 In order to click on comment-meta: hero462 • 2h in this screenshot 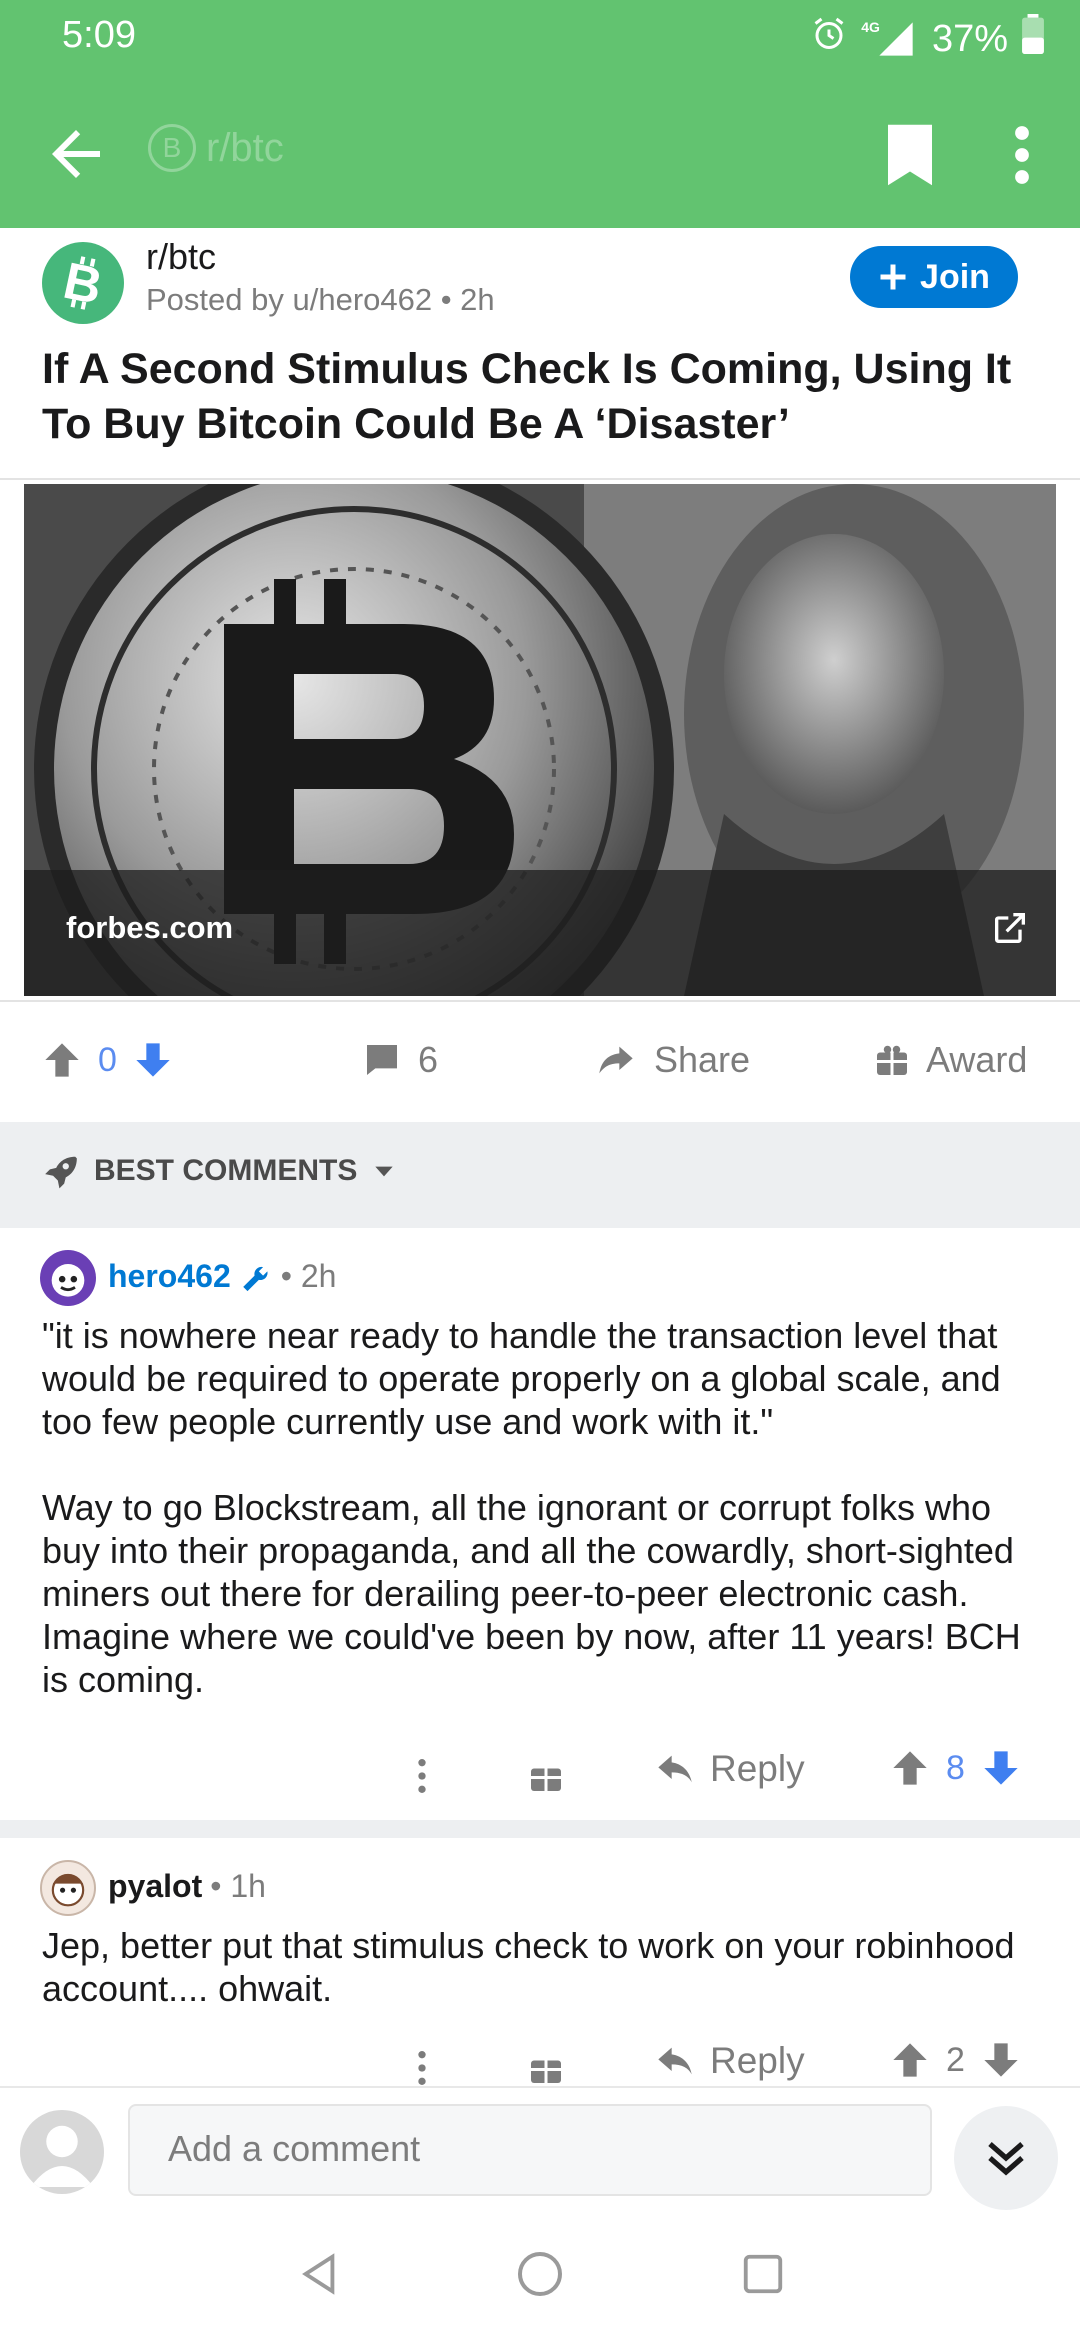, I will do `click(222, 1276)`.